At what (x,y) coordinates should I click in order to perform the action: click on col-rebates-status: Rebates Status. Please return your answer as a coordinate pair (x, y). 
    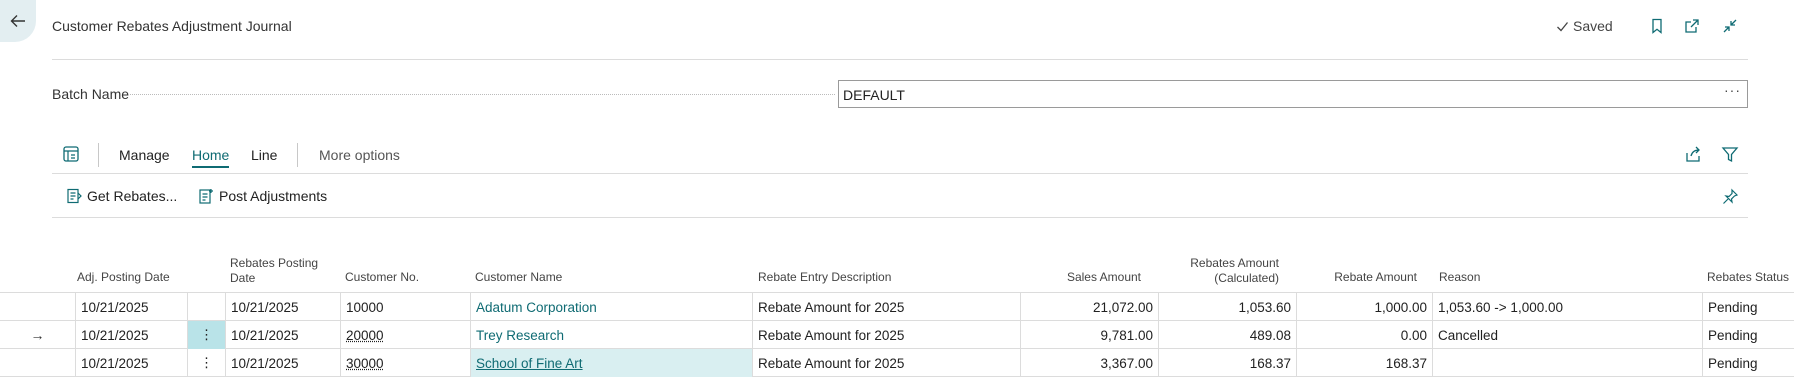
    Looking at the image, I should click on (1748, 277).